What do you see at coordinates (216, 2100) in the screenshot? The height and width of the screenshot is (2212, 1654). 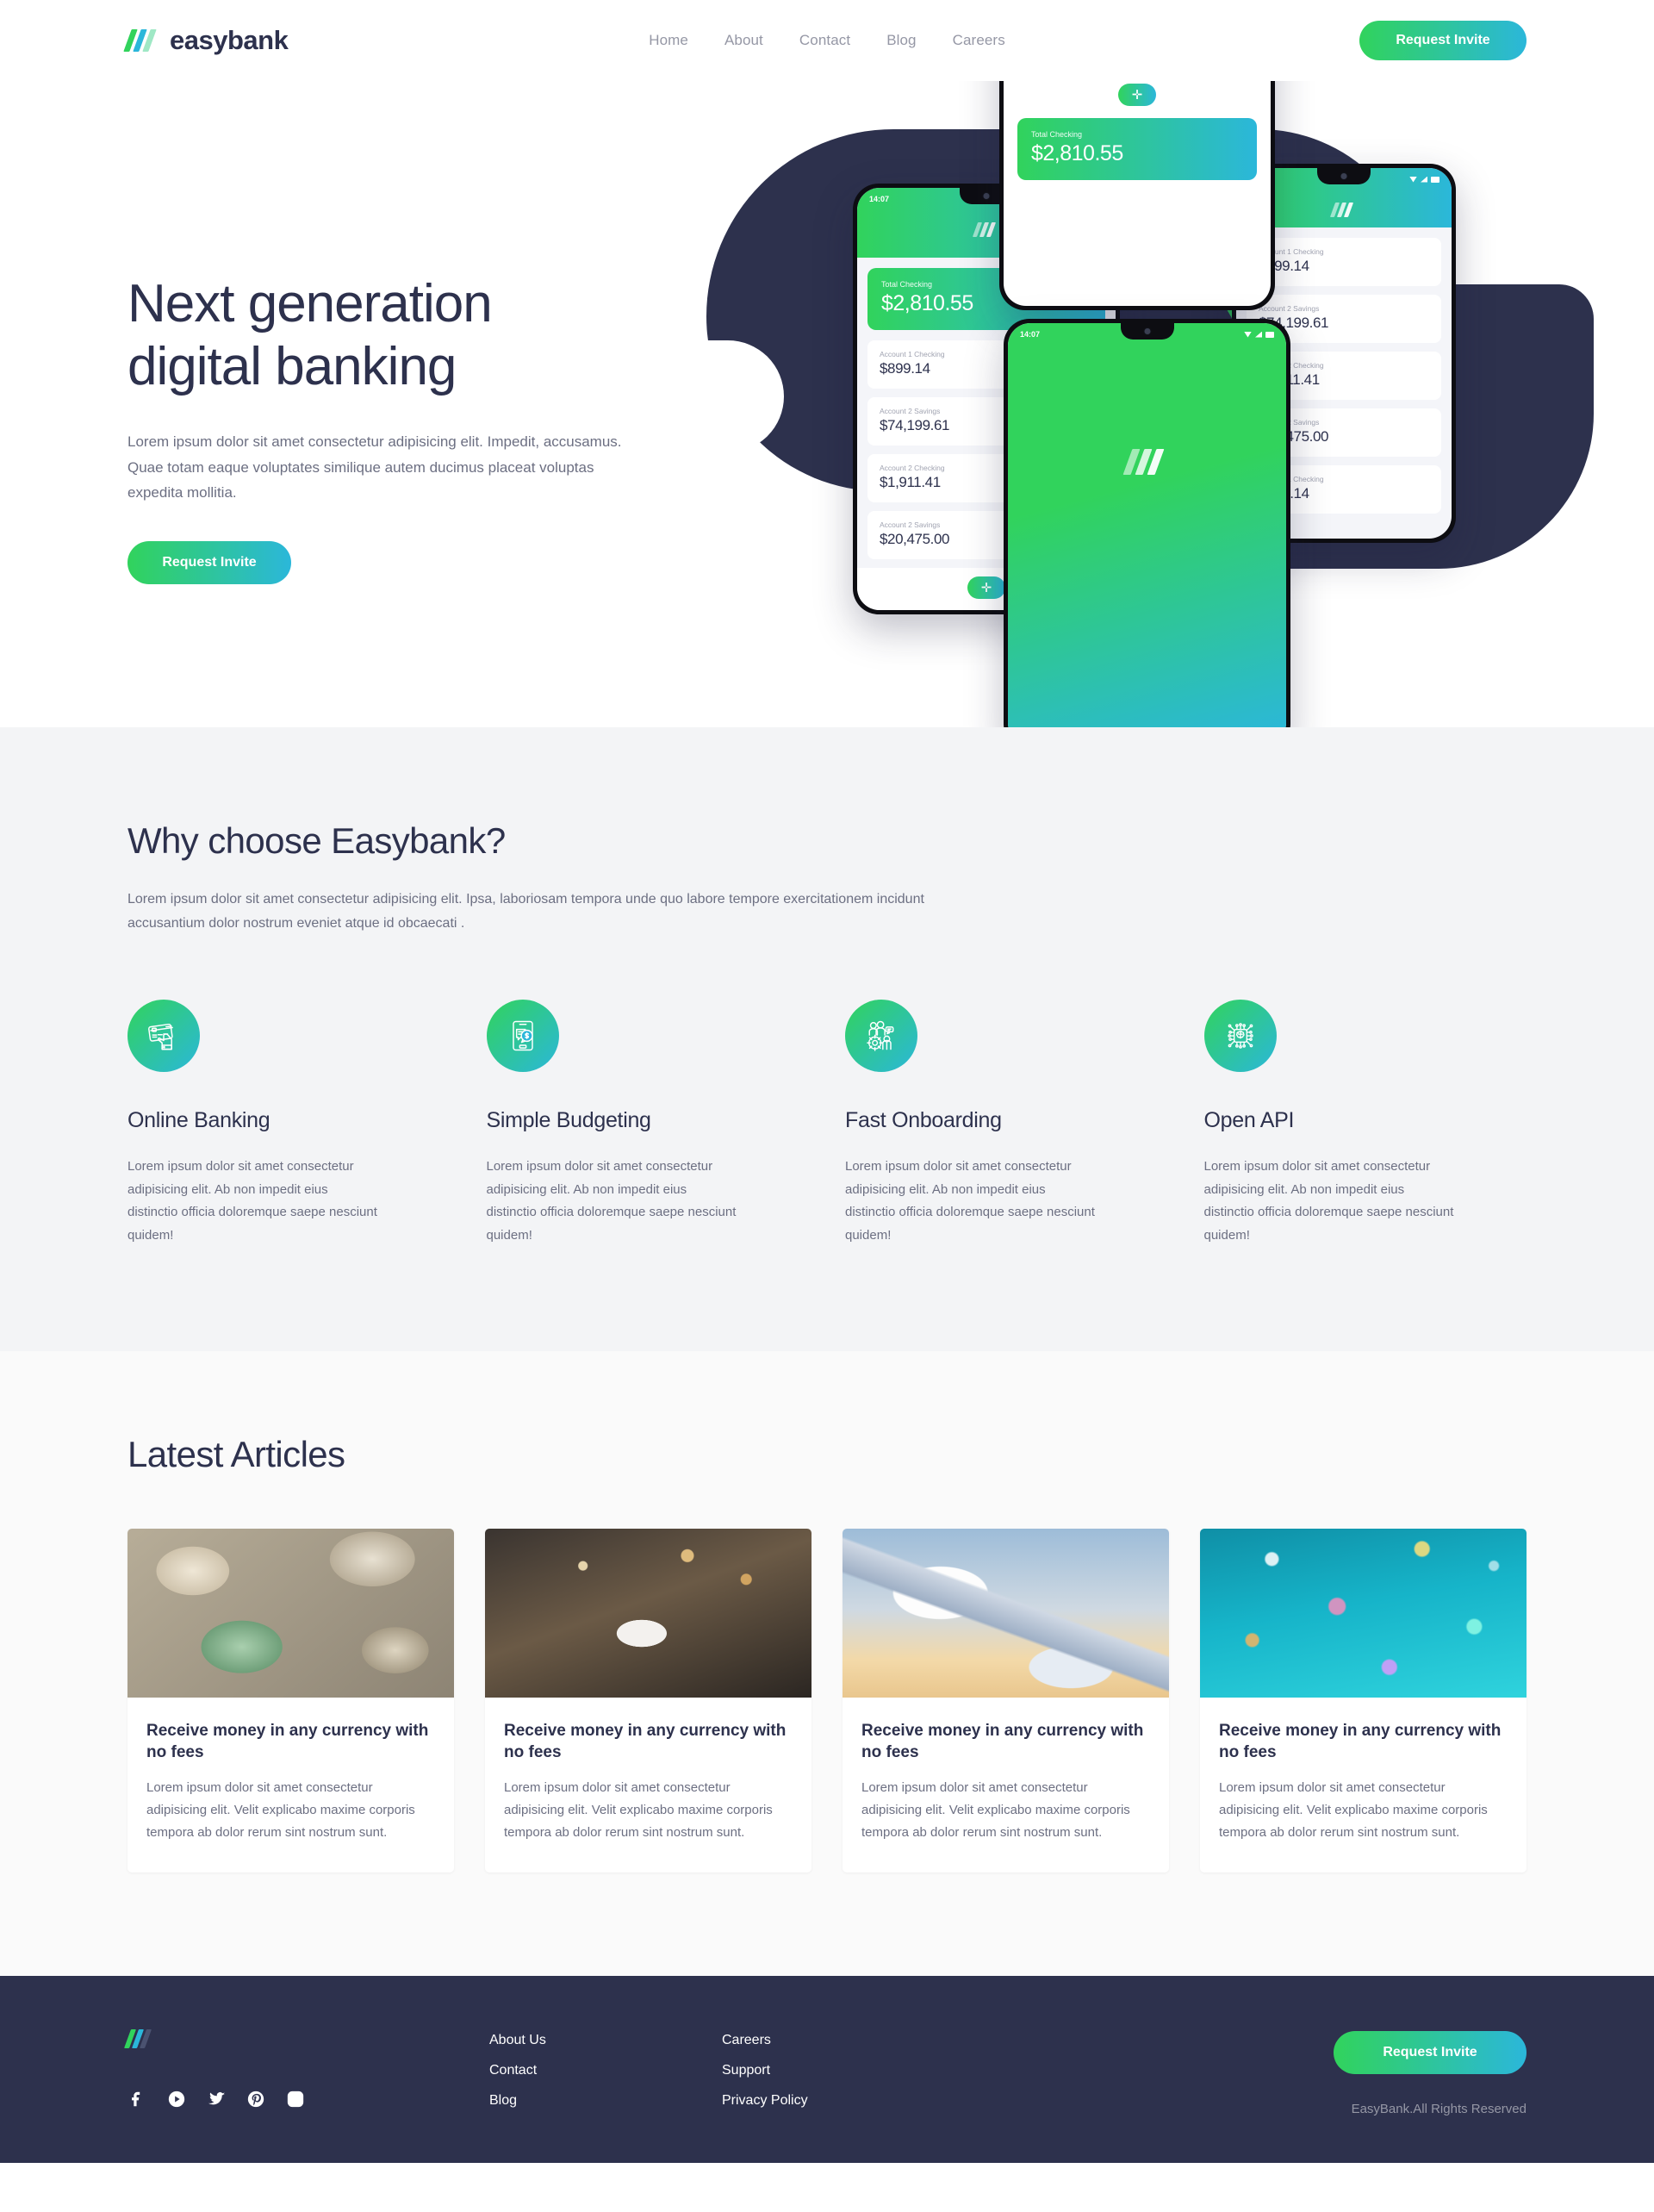 I see `twitter-icon` at bounding box center [216, 2100].